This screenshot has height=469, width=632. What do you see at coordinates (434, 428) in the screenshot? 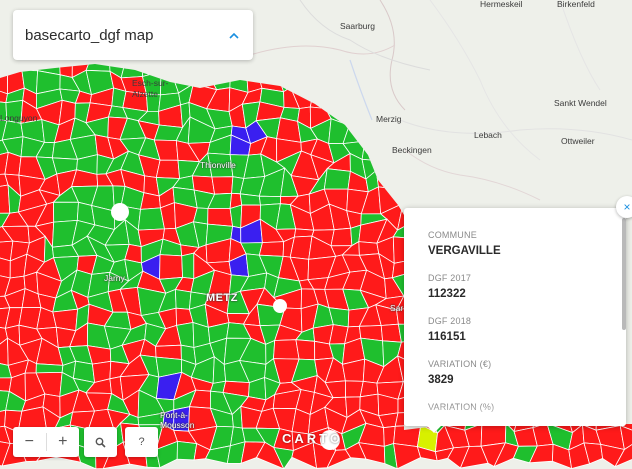
I see `popup-pointer` at bounding box center [434, 428].